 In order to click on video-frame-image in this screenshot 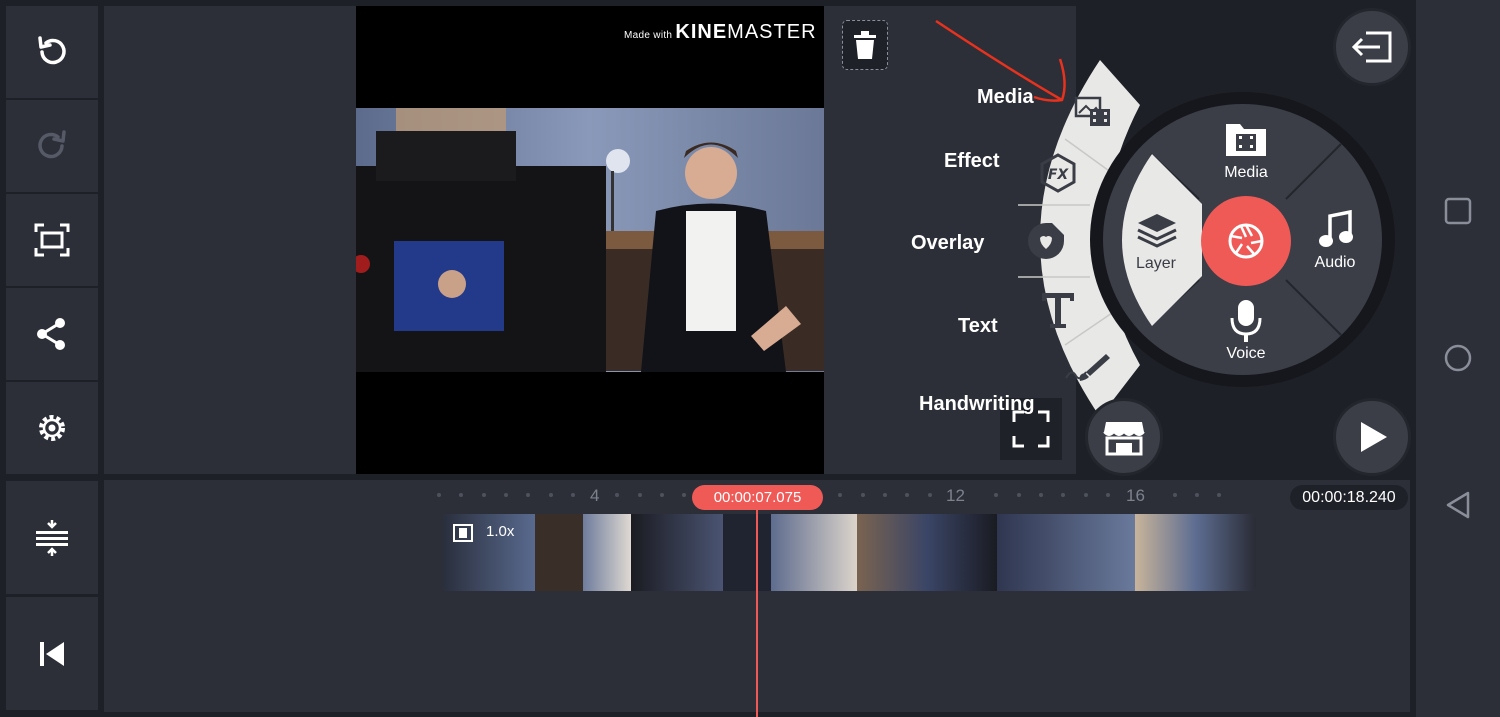, I will do `click(590, 240)`.